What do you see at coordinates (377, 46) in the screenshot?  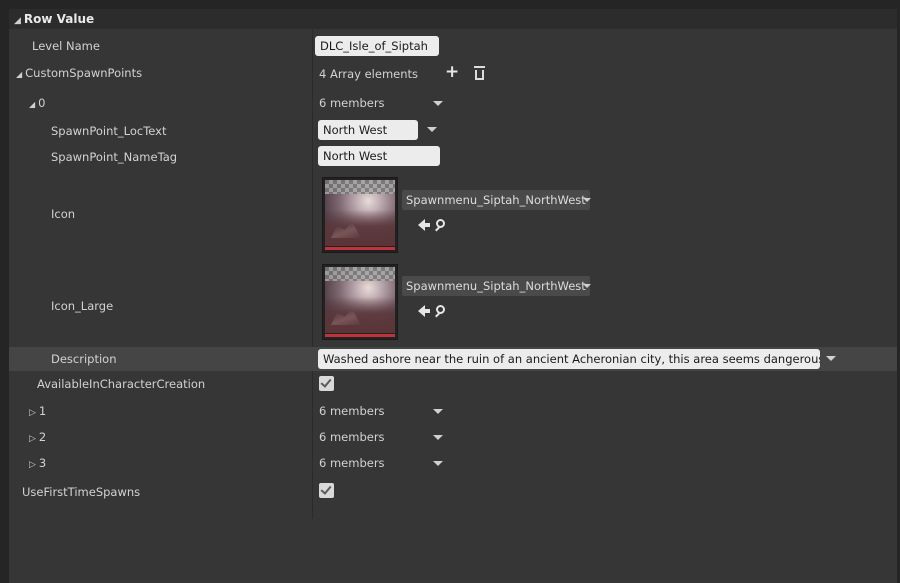 I see `level-name-field: DLC_Isle_of_Siptah` at bounding box center [377, 46].